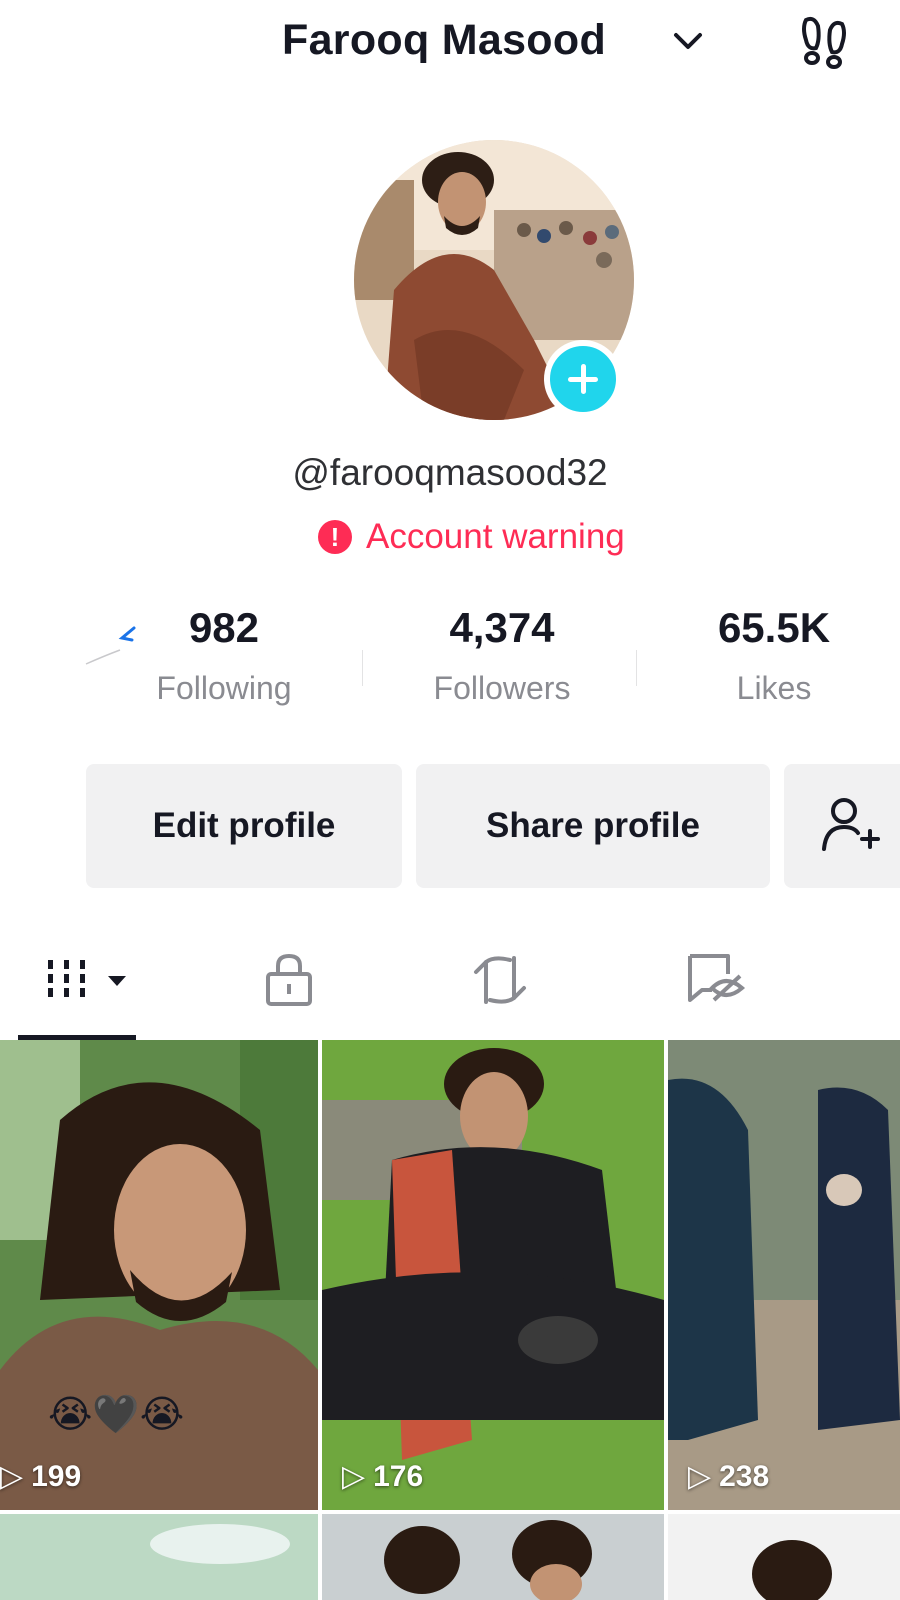 The width and height of the screenshot is (900, 1600). I want to click on share-profile-button: Share profile, so click(593, 826).